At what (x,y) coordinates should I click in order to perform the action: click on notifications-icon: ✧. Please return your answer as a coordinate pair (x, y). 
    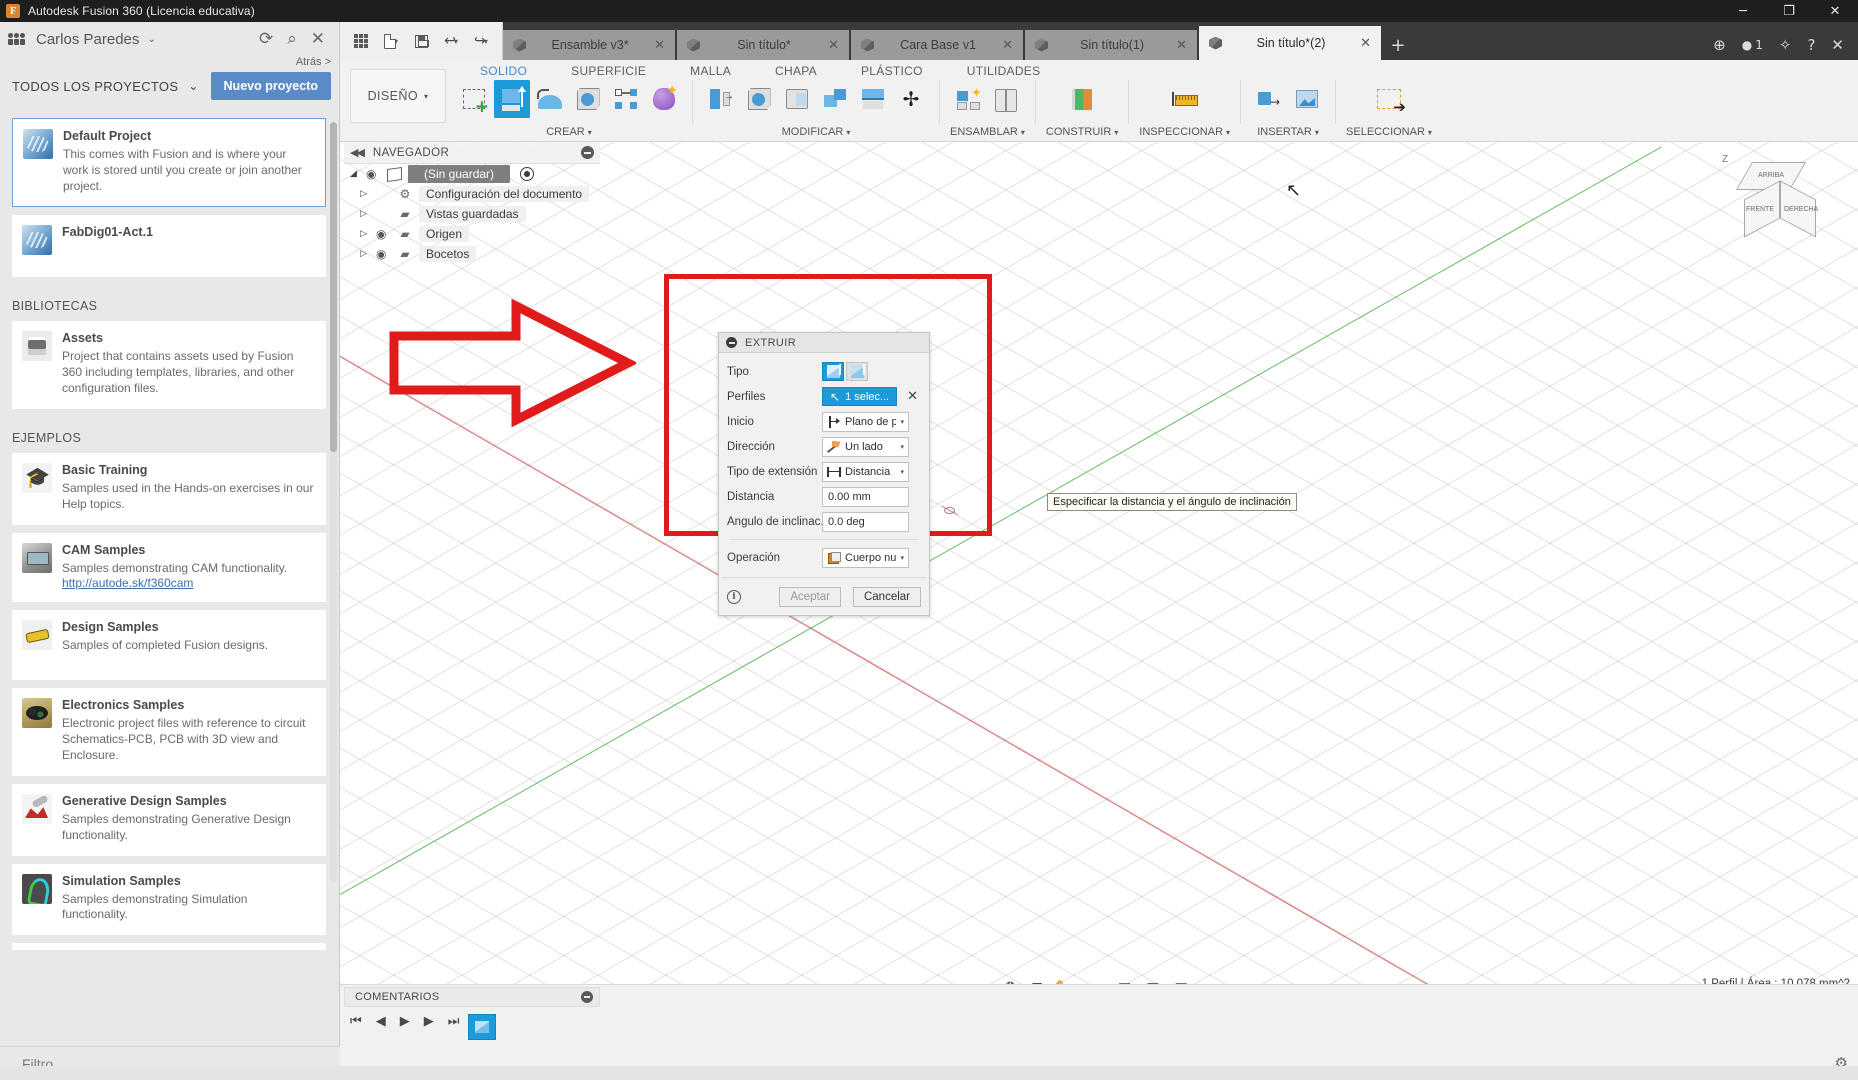
    Looking at the image, I should click on (1785, 45).